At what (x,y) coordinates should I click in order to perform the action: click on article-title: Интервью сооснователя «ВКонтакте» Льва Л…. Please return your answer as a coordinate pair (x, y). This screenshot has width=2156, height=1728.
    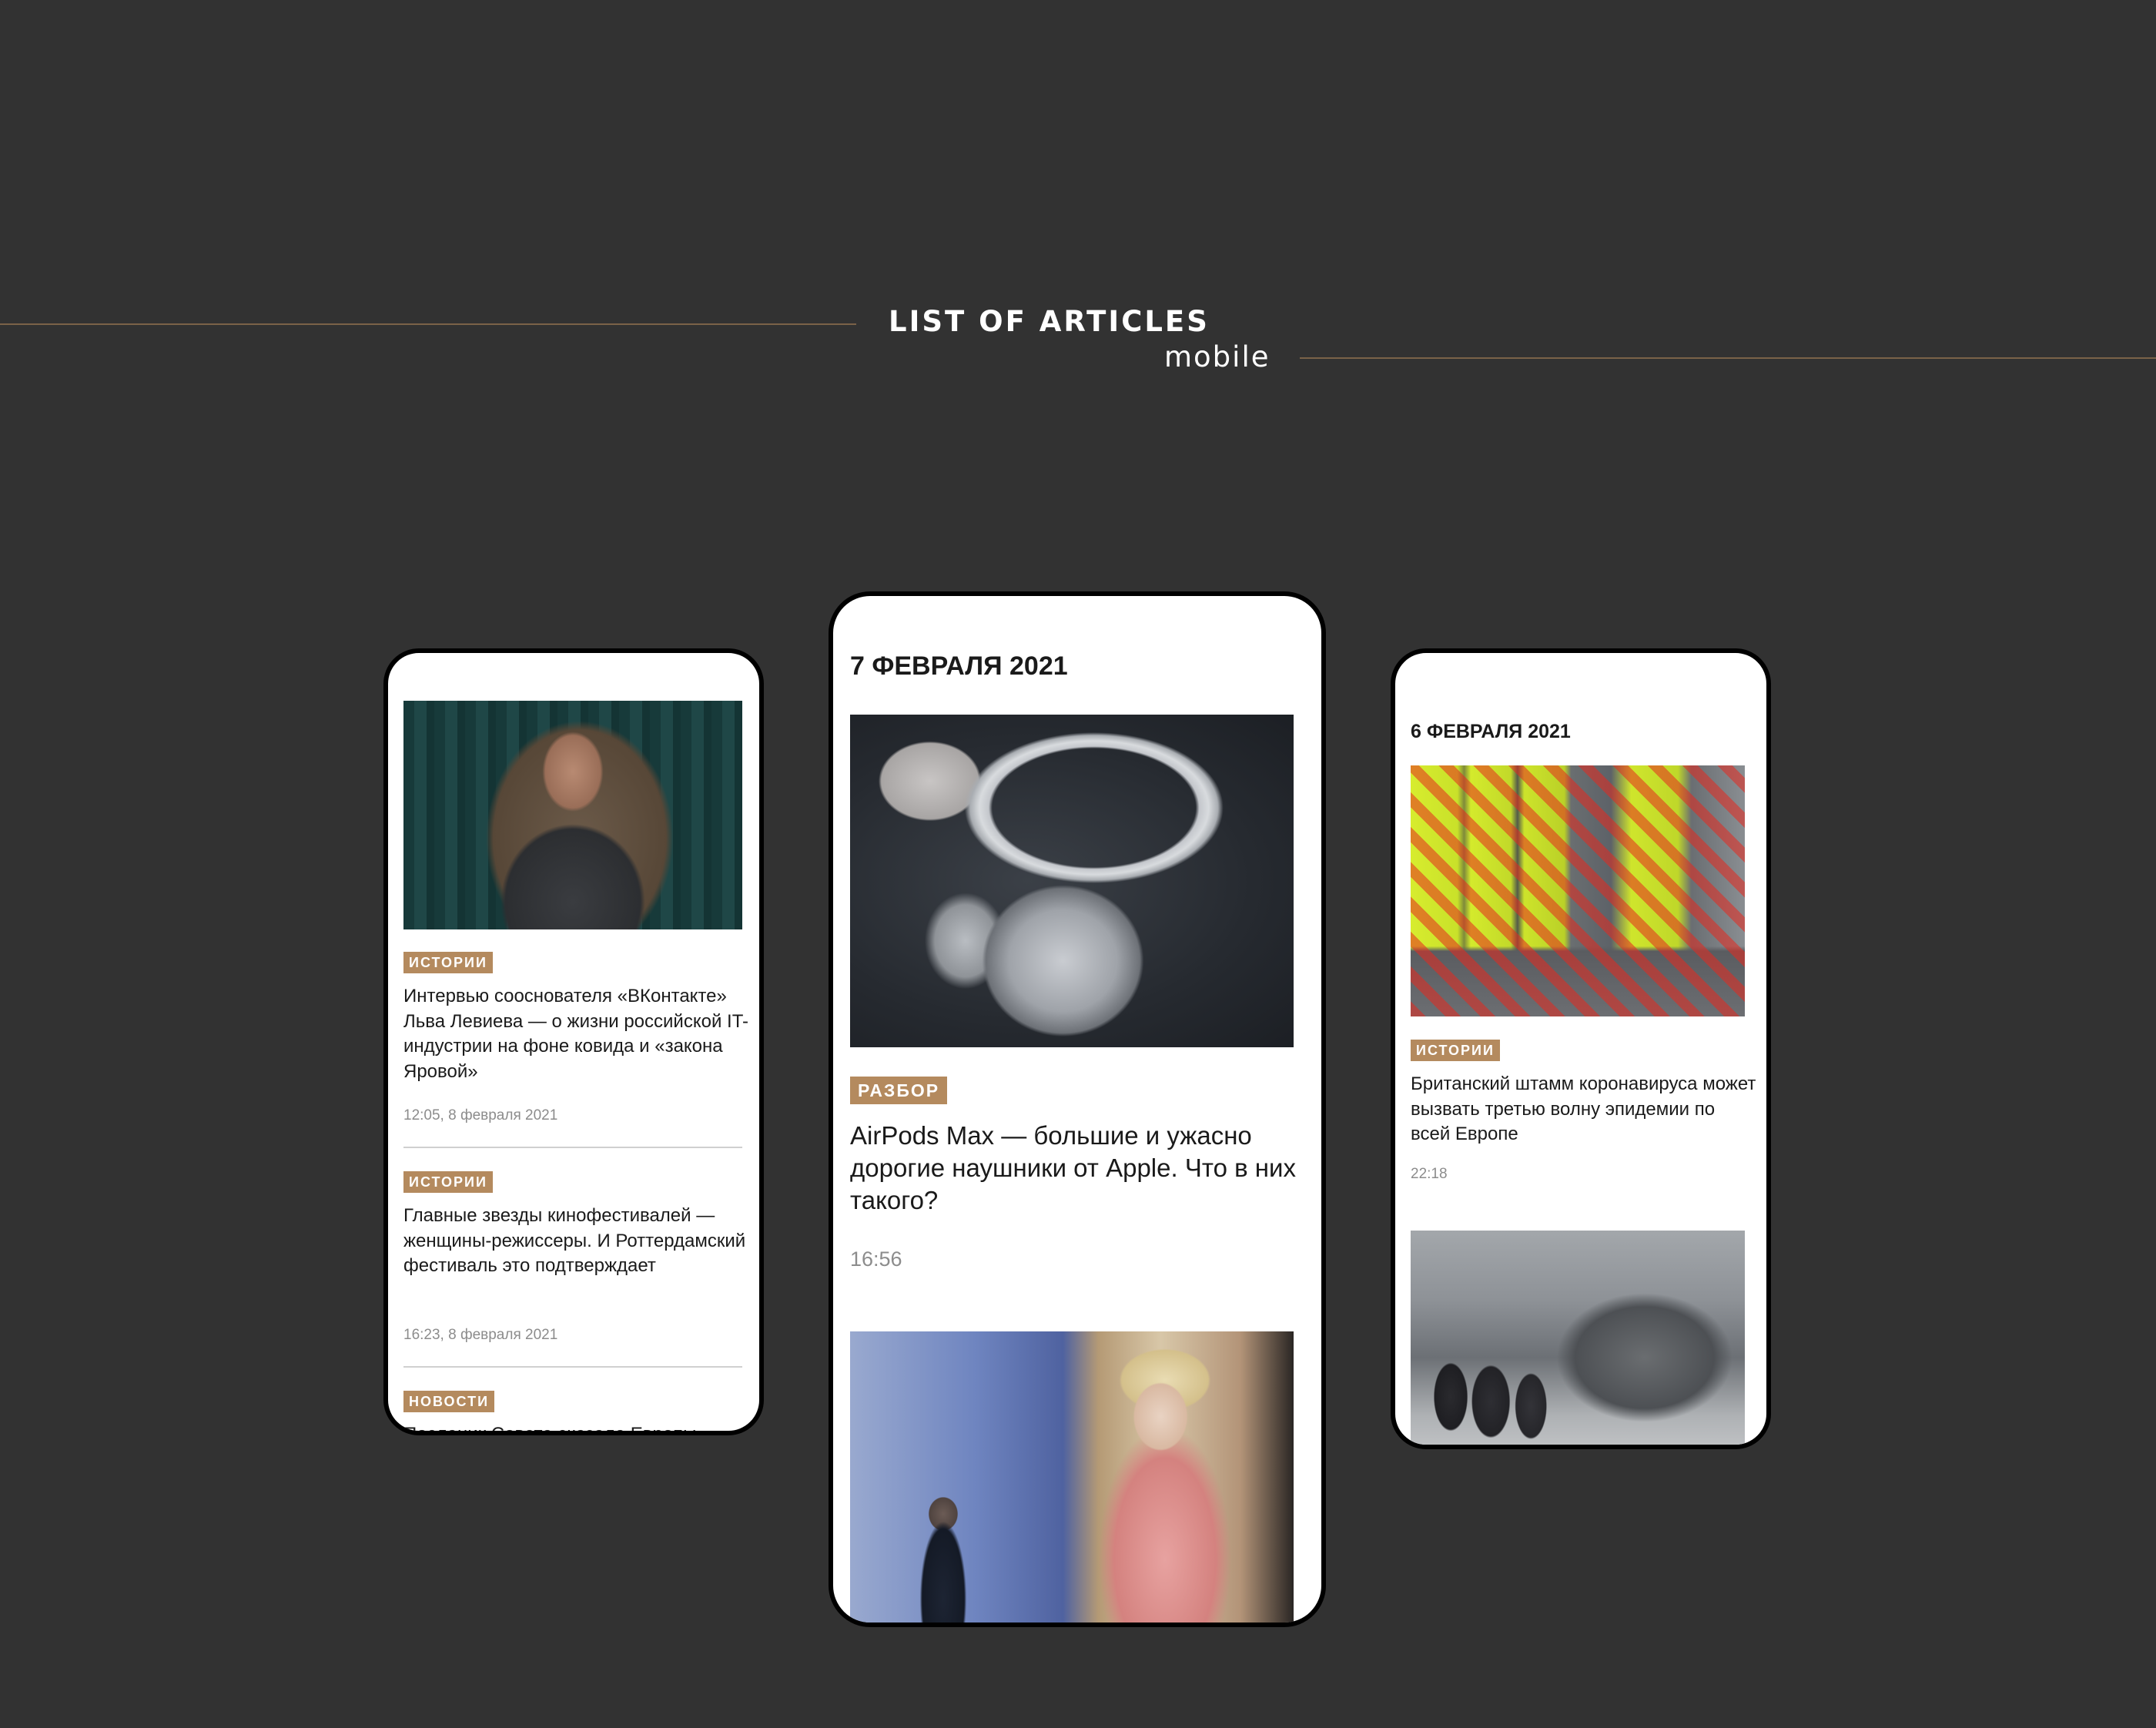
    Looking at the image, I should click on (576, 1034).